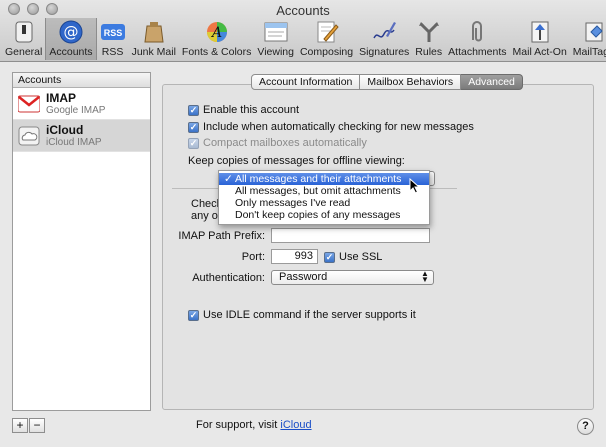 This screenshot has height=447, width=606. Describe the element at coordinates (384, 52) in the screenshot. I see `toolbar-label: Signatures` at that location.